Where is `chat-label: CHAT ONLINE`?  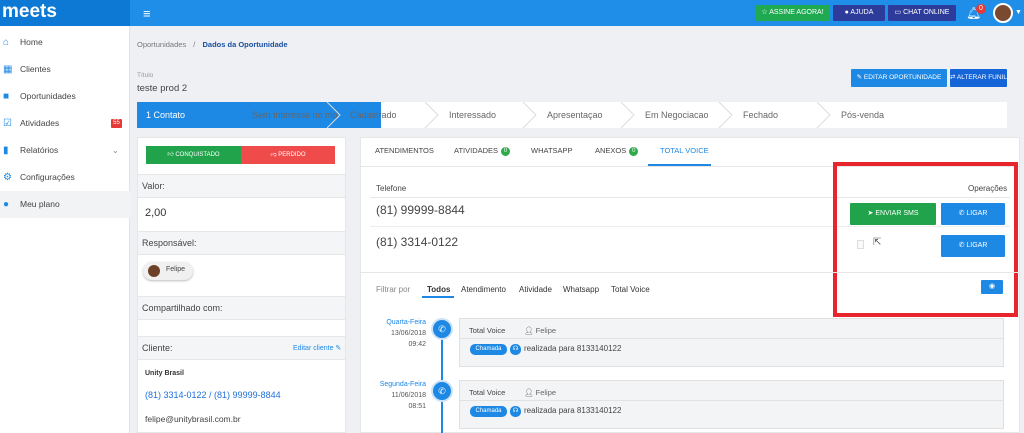
chat-label: CHAT ONLINE is located at coordinates (926, 12).